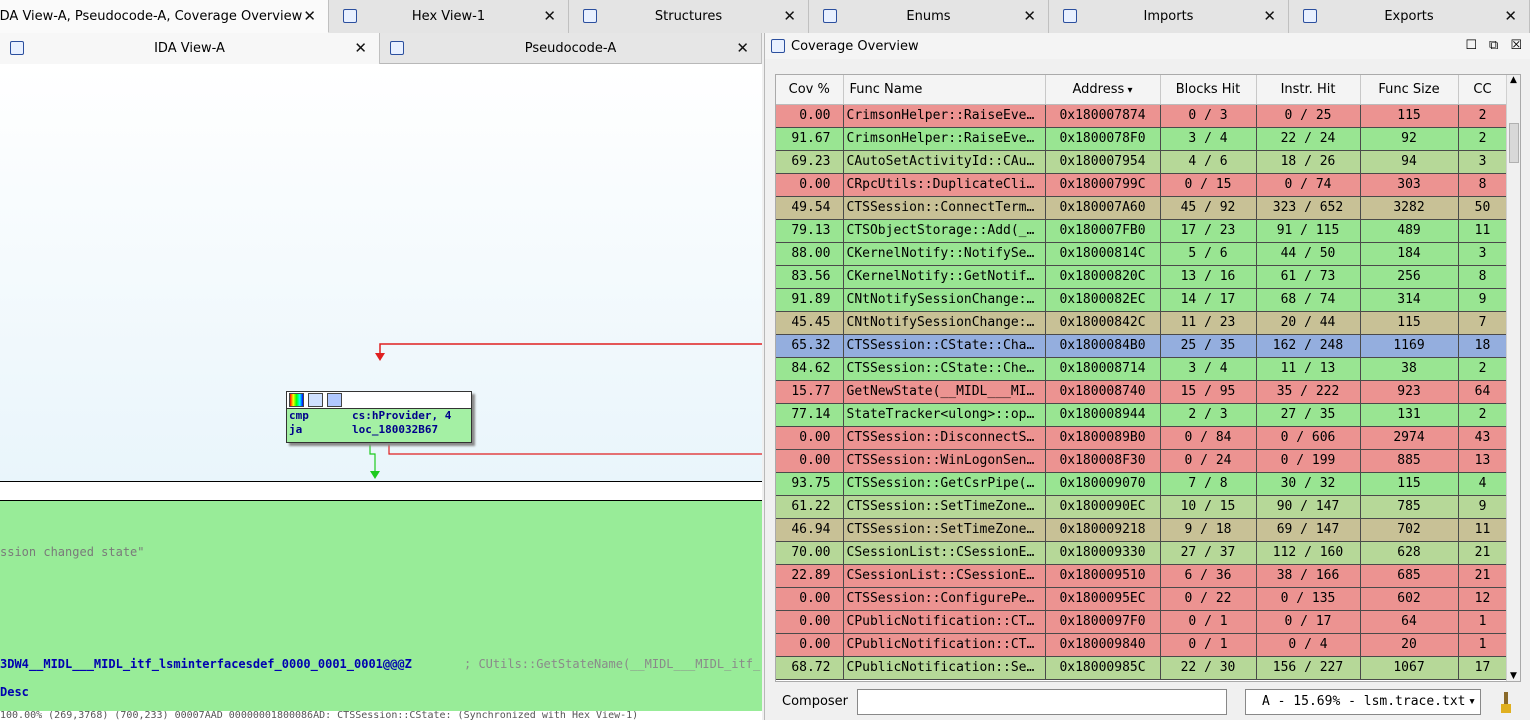 The height and width of the screenshot is (720, 1530). Describe the element at coordinates (379, 430) in the screenshot. I see `instruction-line: ja loc_180032B67` at that location.